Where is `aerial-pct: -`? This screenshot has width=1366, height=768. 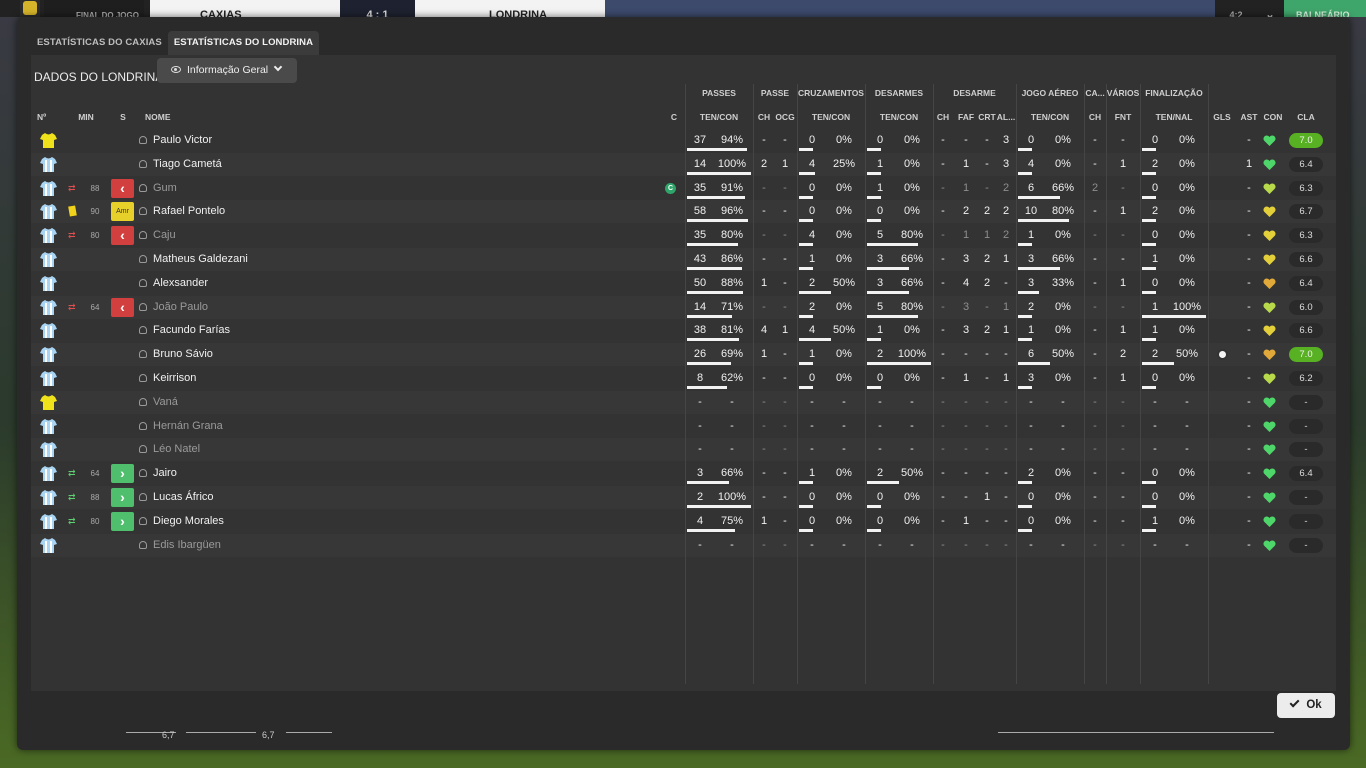
aerial-pct: - is located at coordinates (1063, 401).